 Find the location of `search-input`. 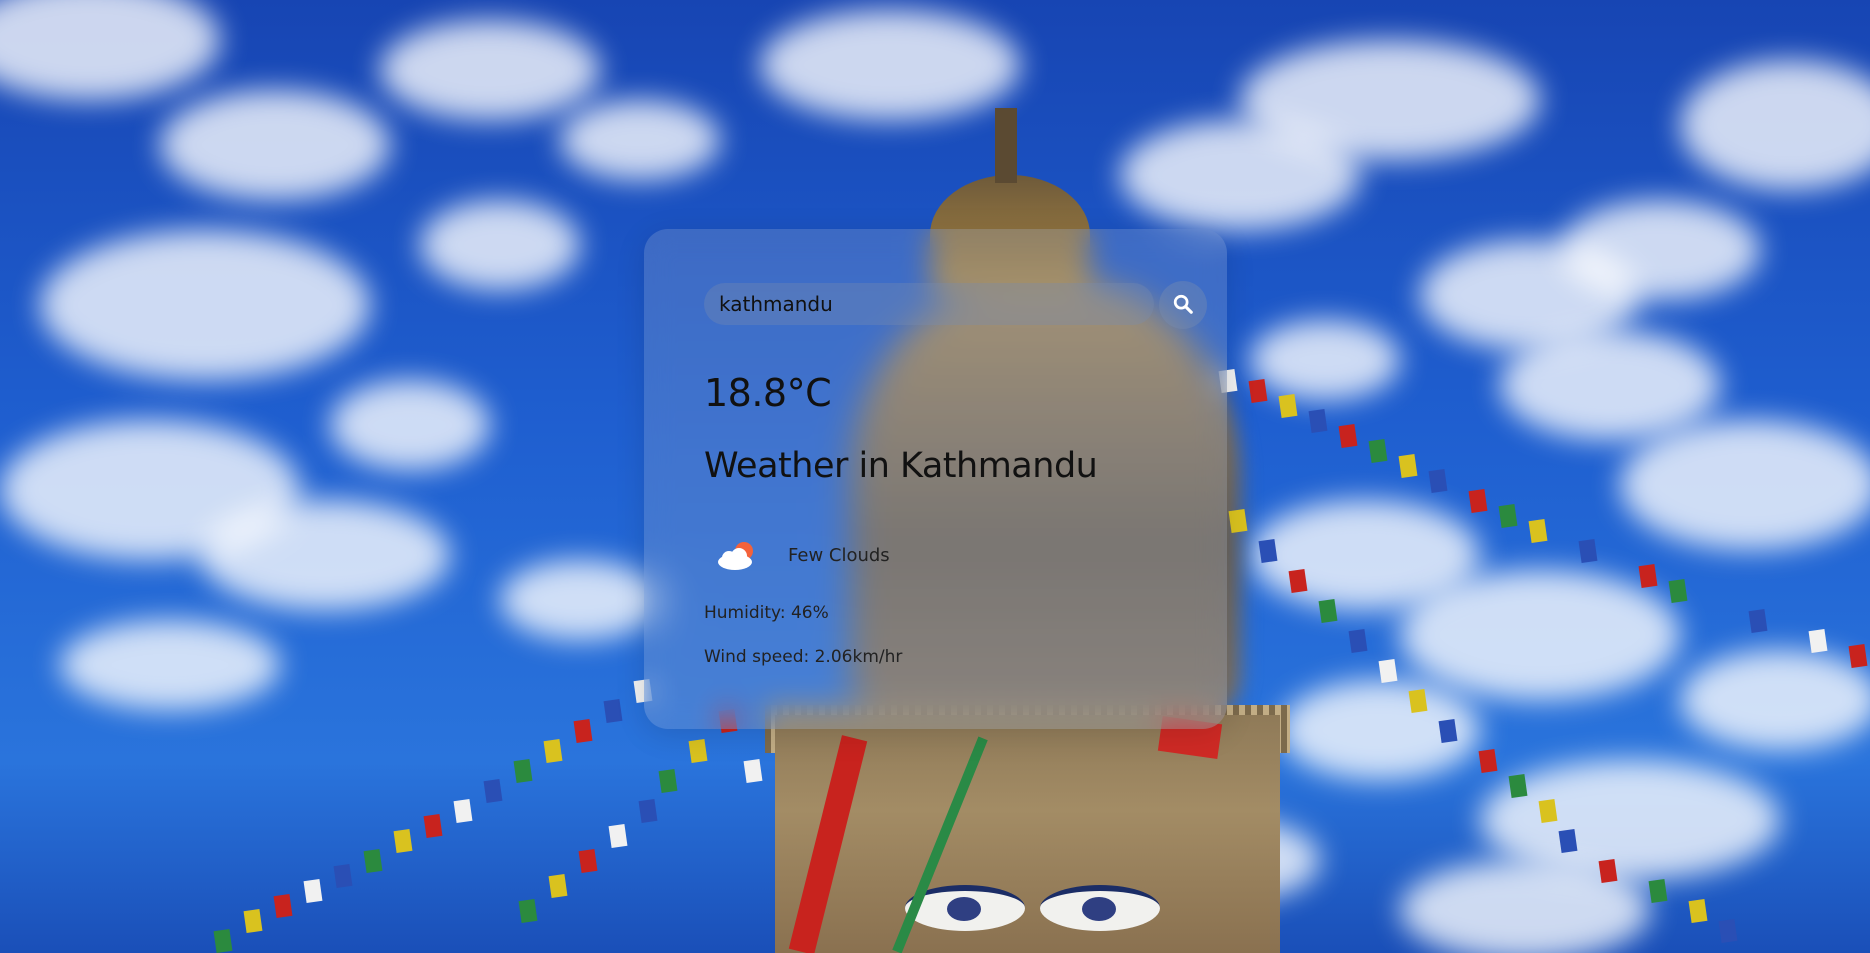

search-input is located at coordinates (929, 304).